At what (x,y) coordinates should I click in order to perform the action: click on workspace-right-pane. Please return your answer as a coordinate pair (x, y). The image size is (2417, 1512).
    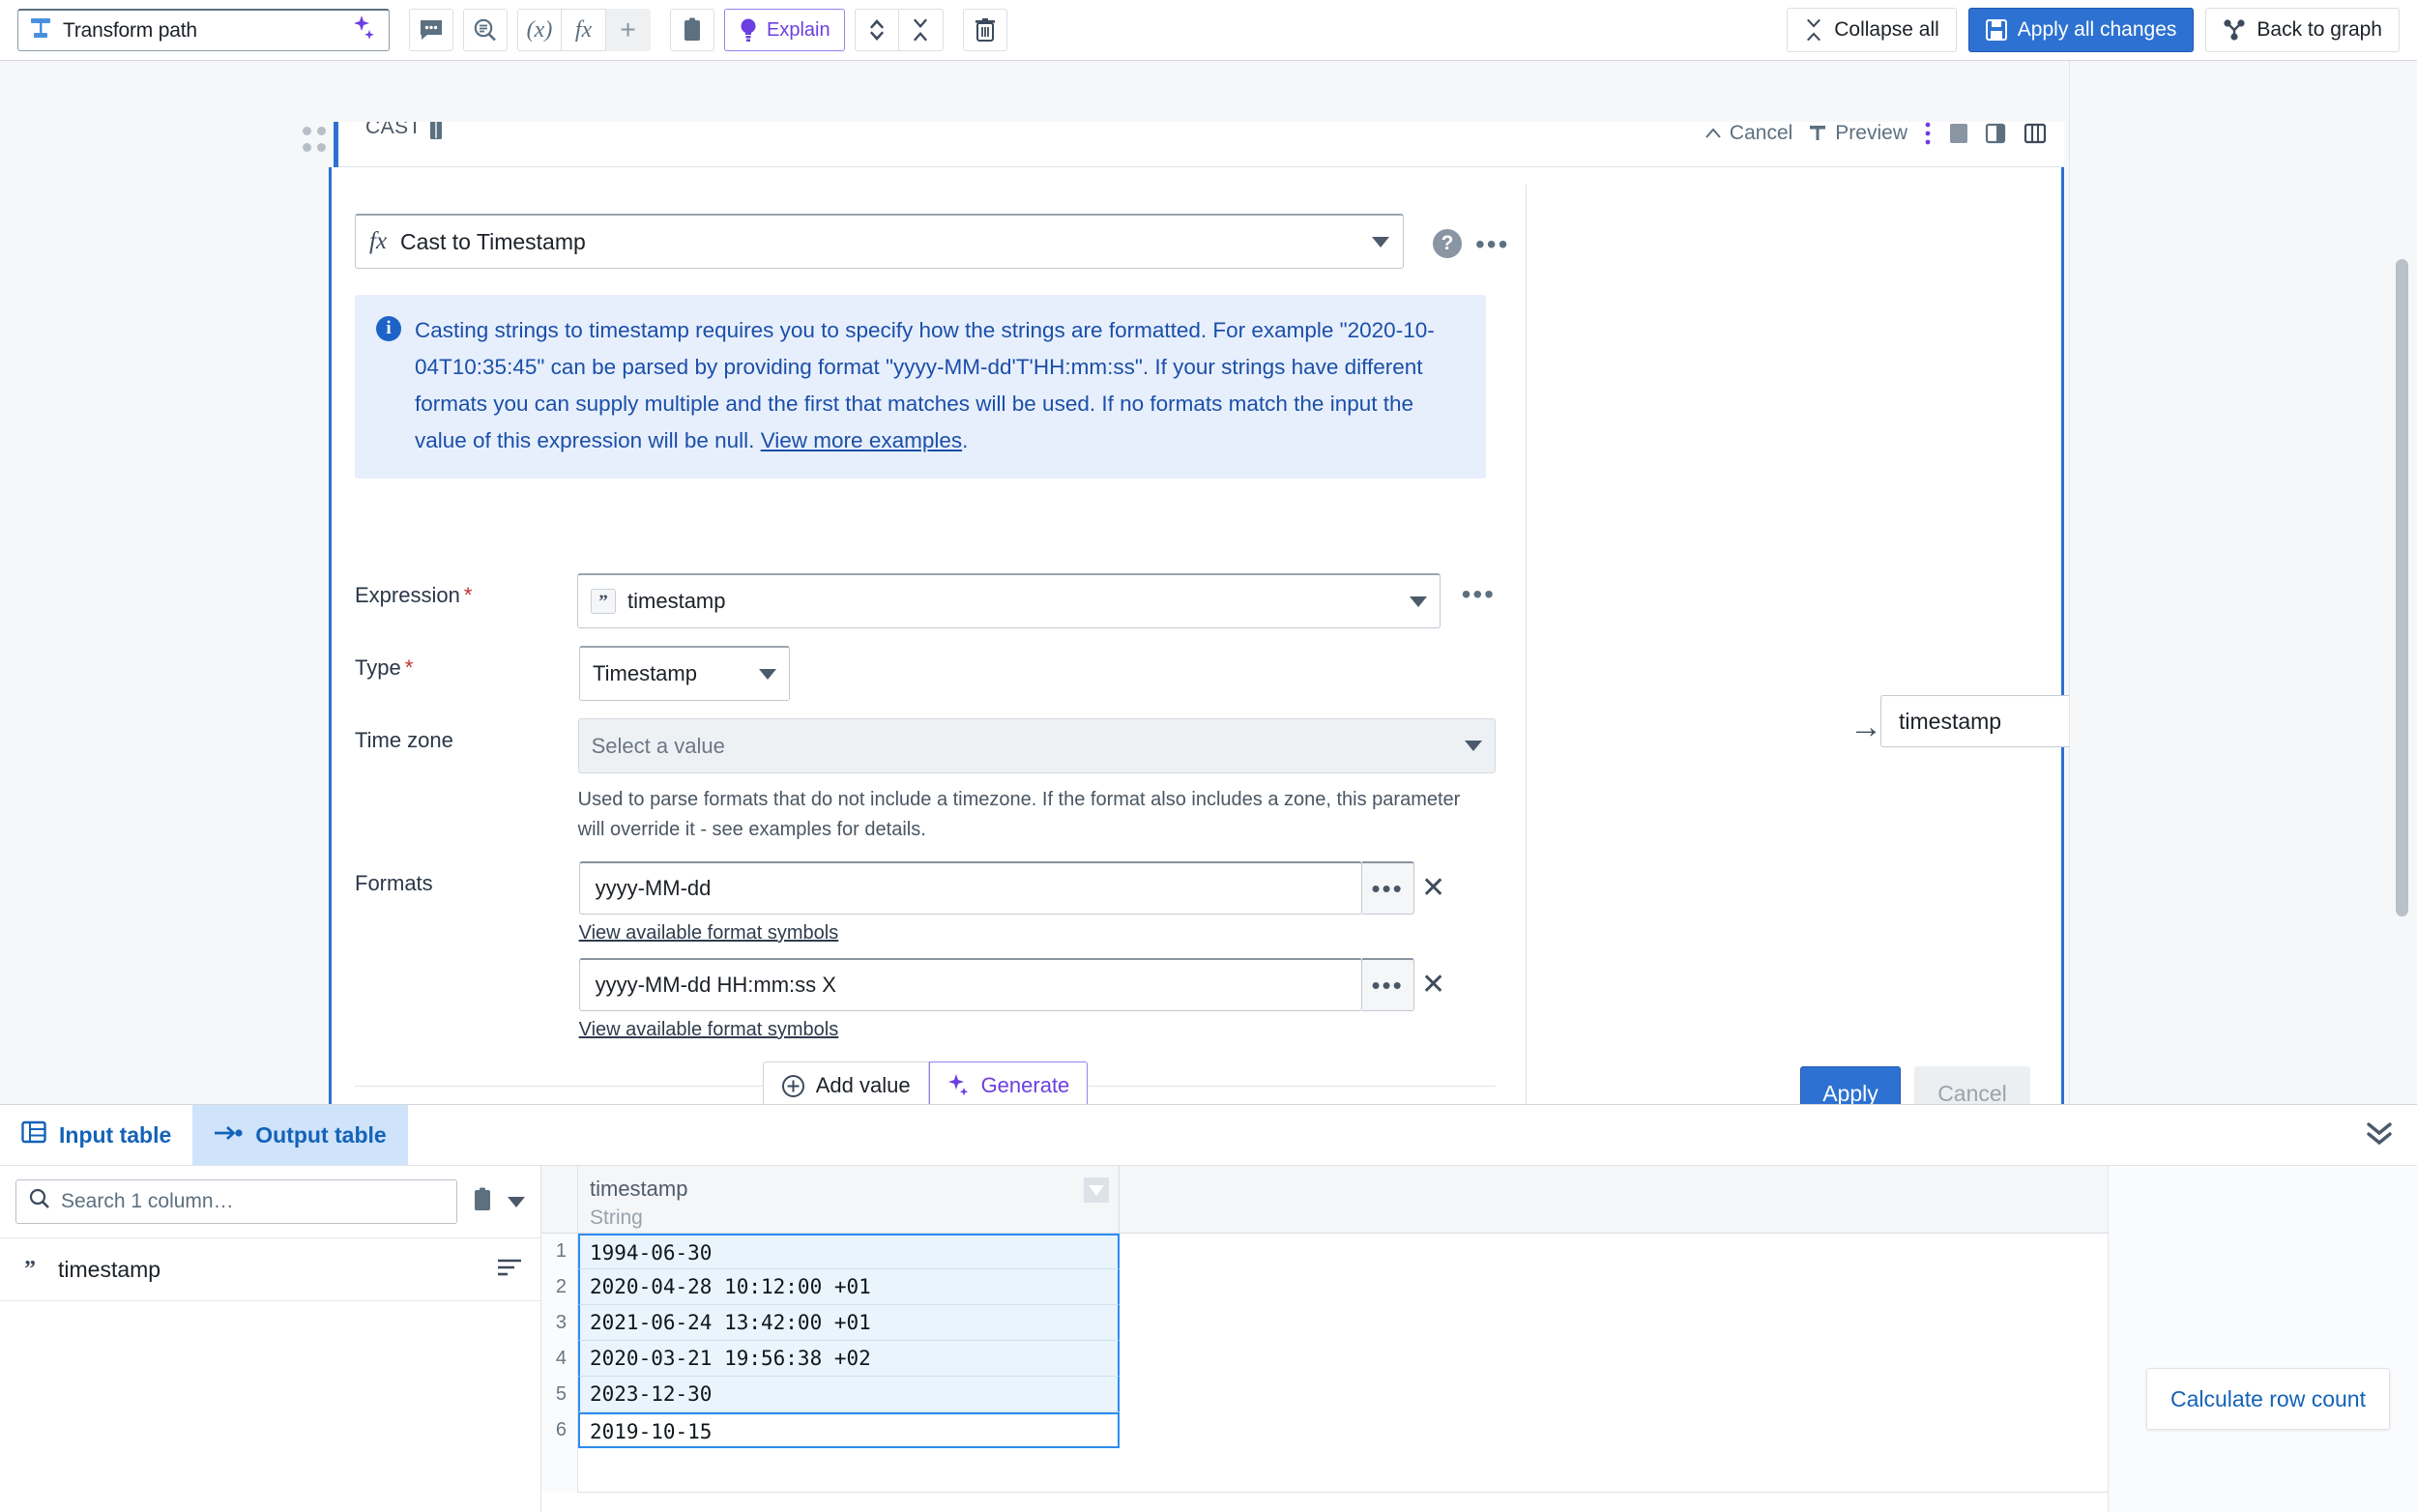
    Looking at the image, I should click on (2243, 582).